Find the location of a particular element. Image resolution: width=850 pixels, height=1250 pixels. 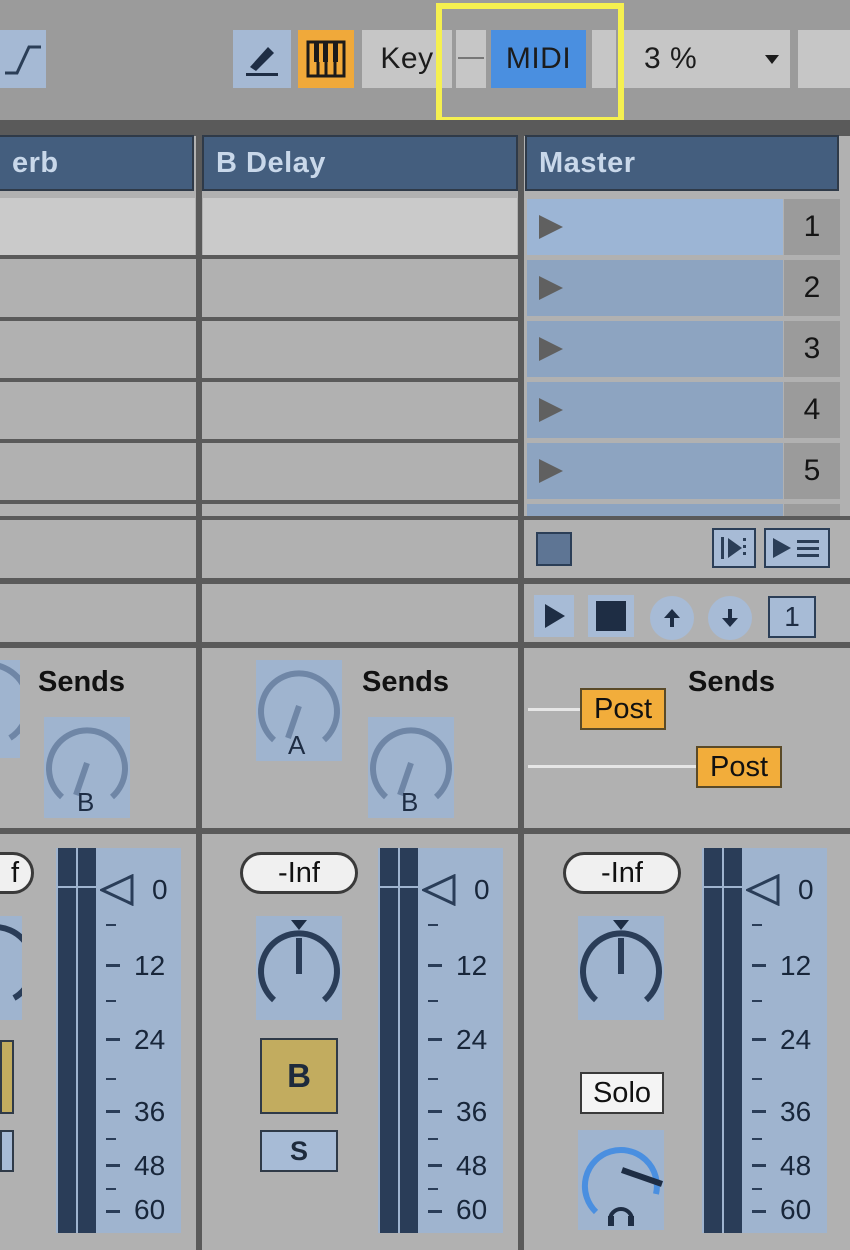

launch-scene-button is located at coordinates (734, 548).